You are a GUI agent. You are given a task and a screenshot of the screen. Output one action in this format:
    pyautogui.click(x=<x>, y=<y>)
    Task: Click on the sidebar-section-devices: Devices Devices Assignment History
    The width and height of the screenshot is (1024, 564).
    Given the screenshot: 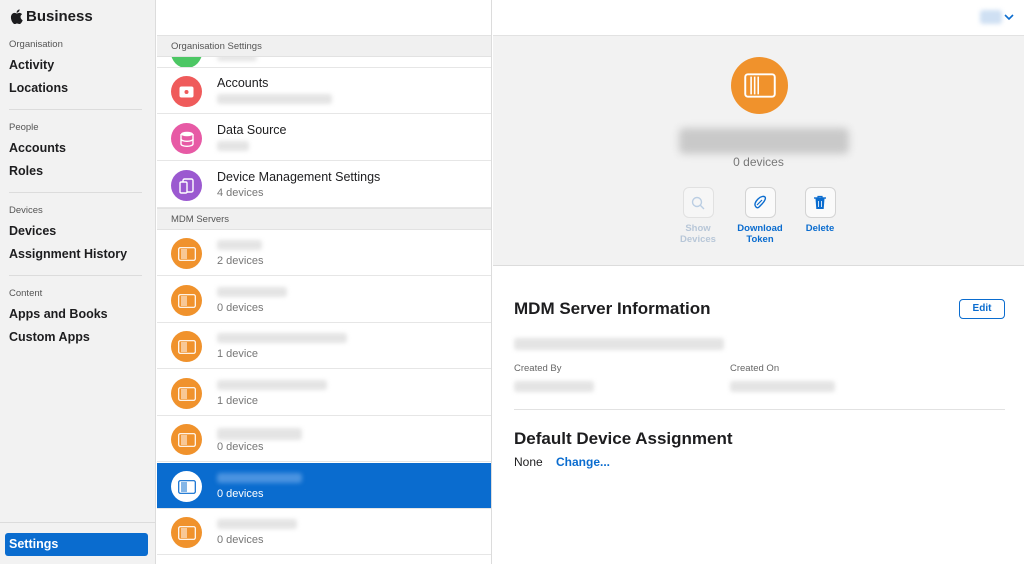 What is the action you would take?
    pyautogui.click(x=75, y=235)
    